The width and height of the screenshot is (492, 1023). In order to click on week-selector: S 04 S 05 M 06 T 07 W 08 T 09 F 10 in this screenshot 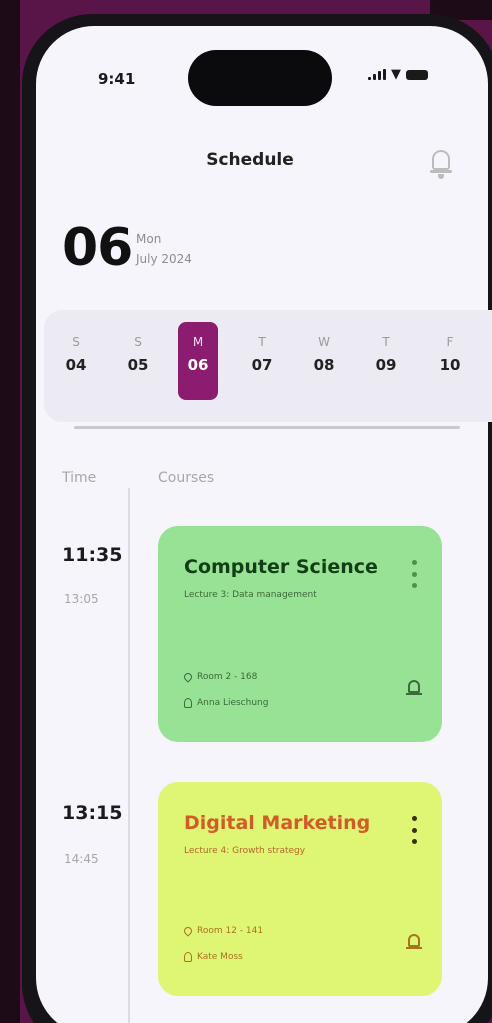, I will do `click(268, 366)`.